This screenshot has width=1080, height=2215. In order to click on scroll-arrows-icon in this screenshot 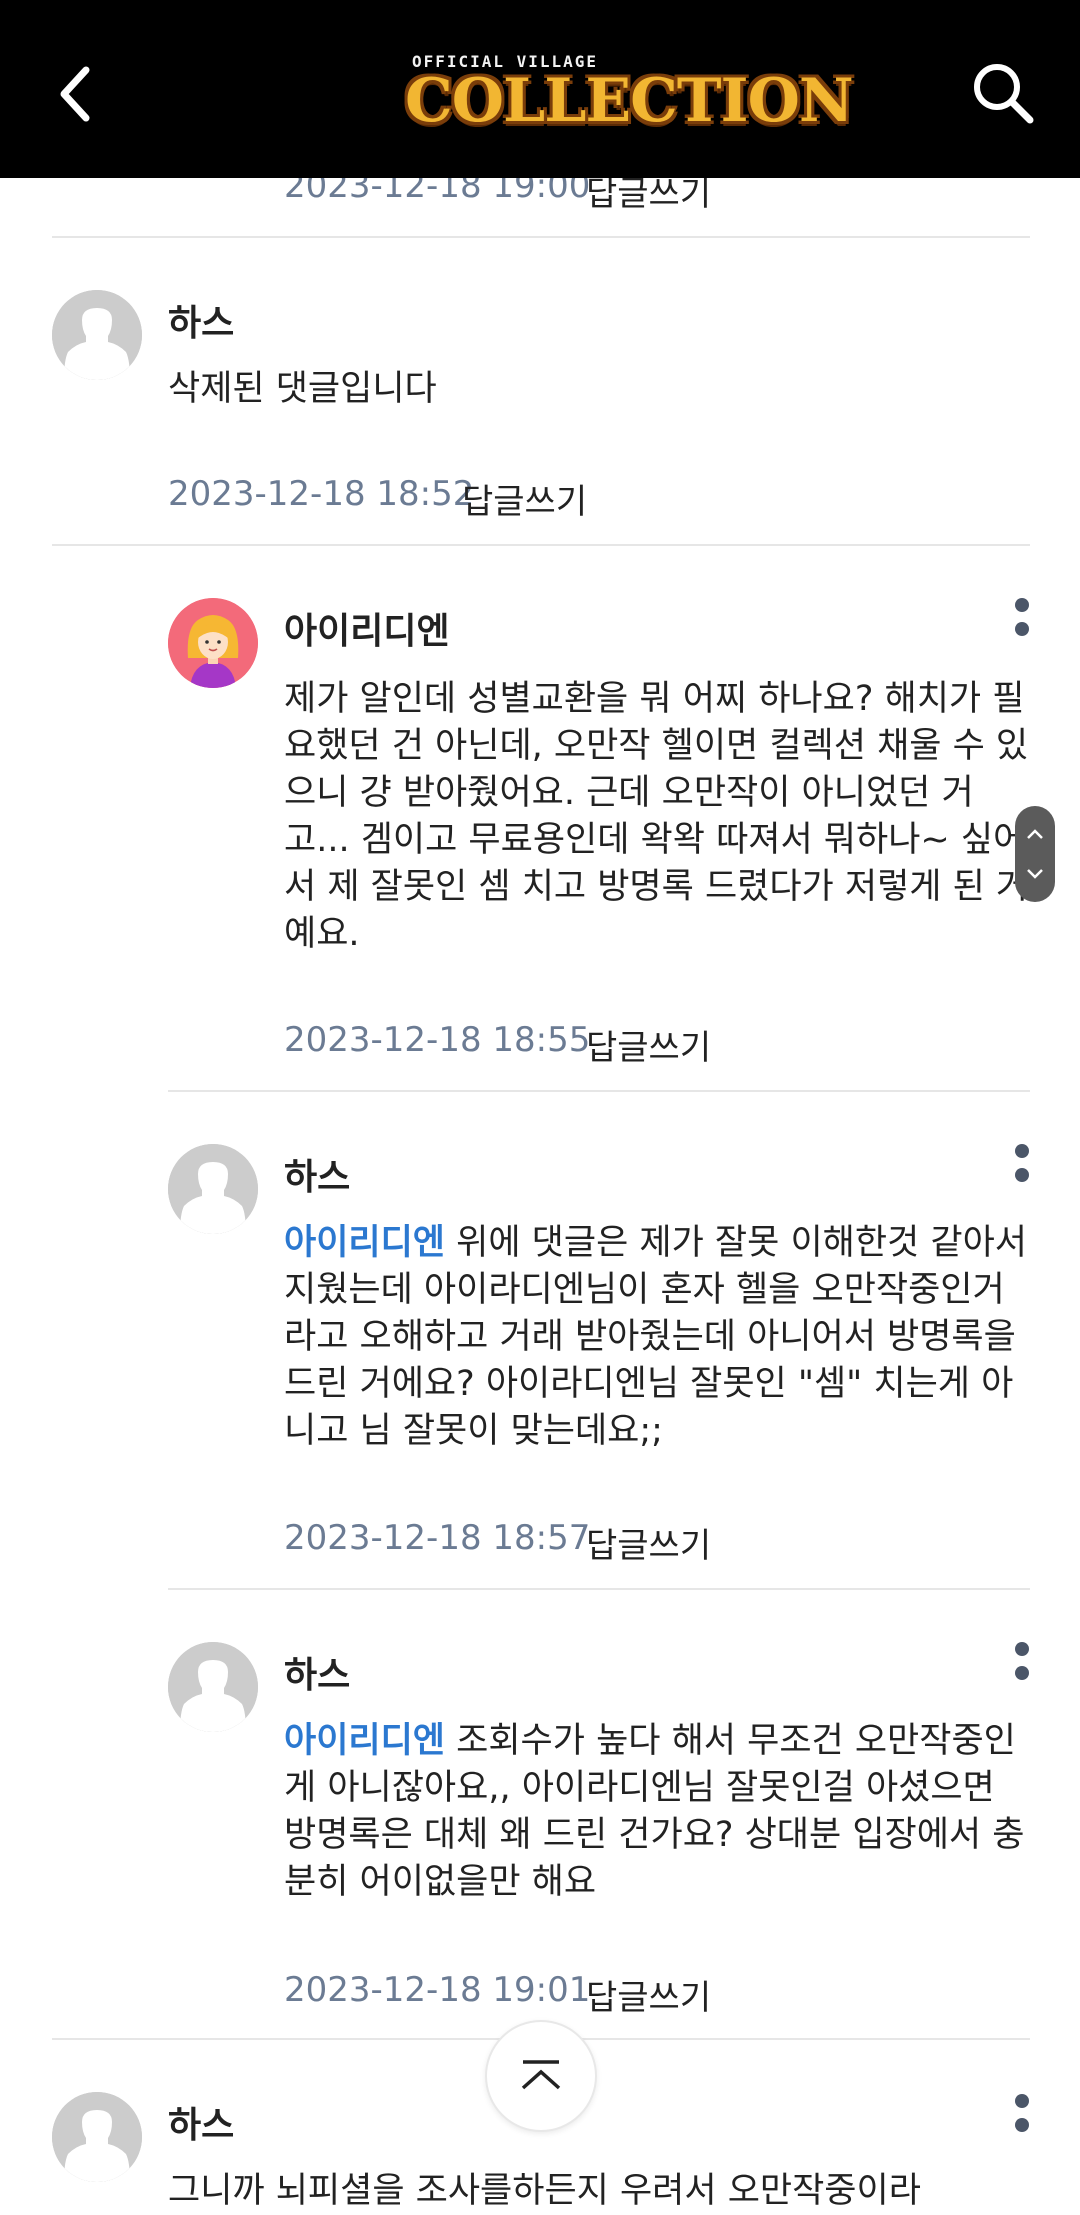, I will do `click(1035, 854)`.